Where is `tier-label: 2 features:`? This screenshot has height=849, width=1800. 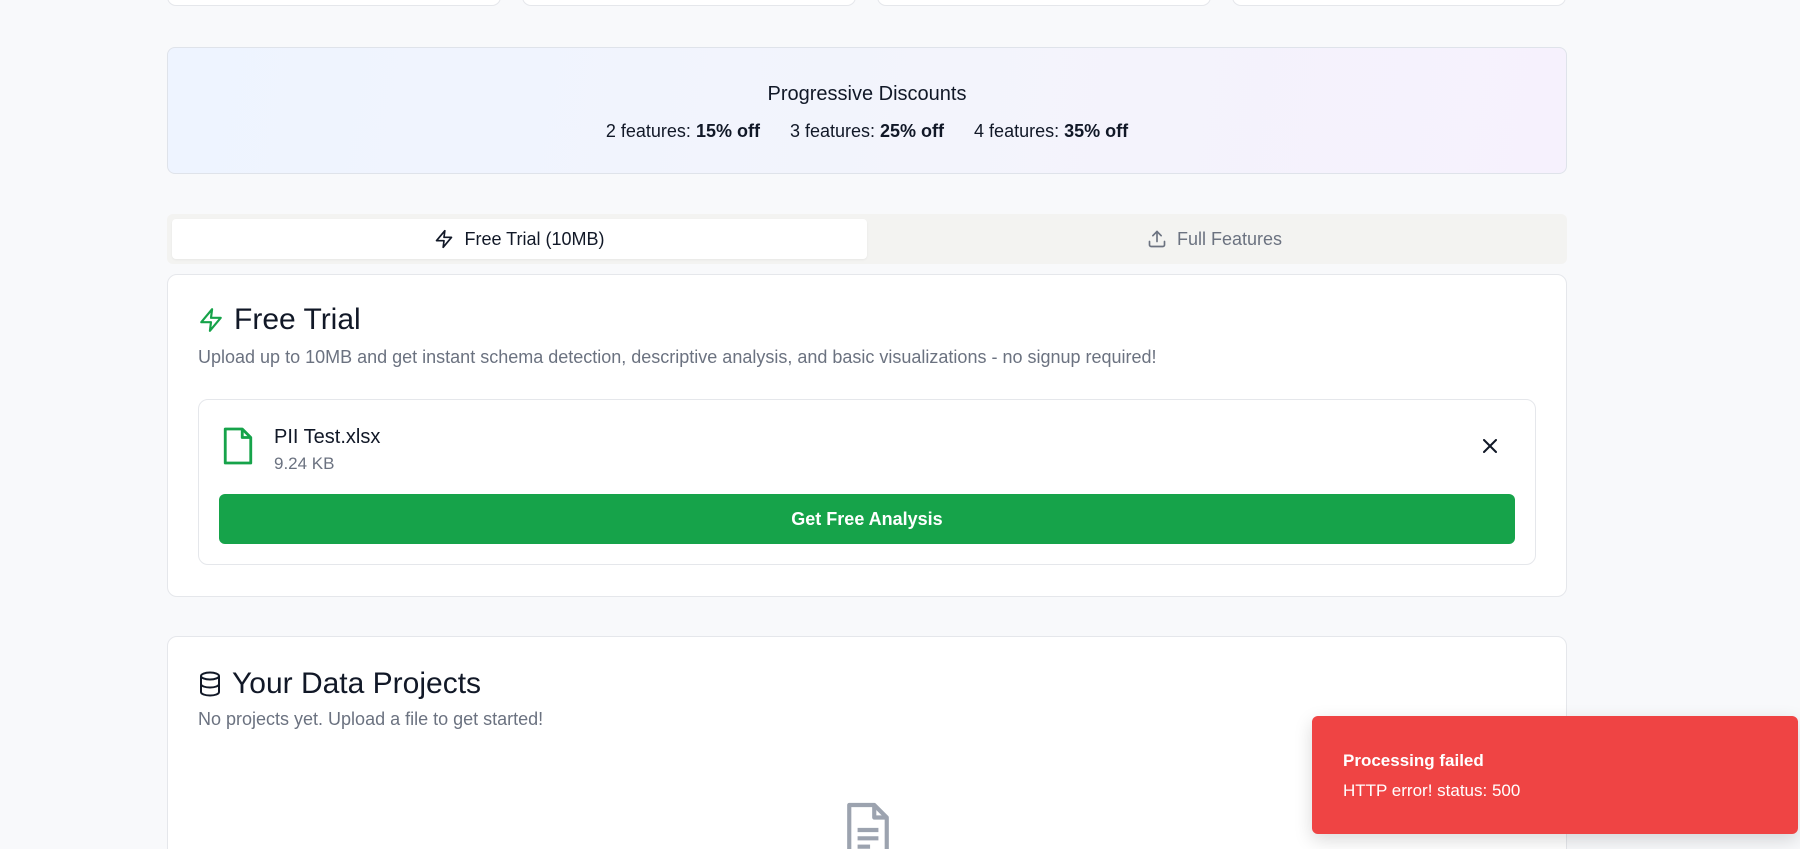
tier-label: 2 features: is located at coordinates (648, 131).